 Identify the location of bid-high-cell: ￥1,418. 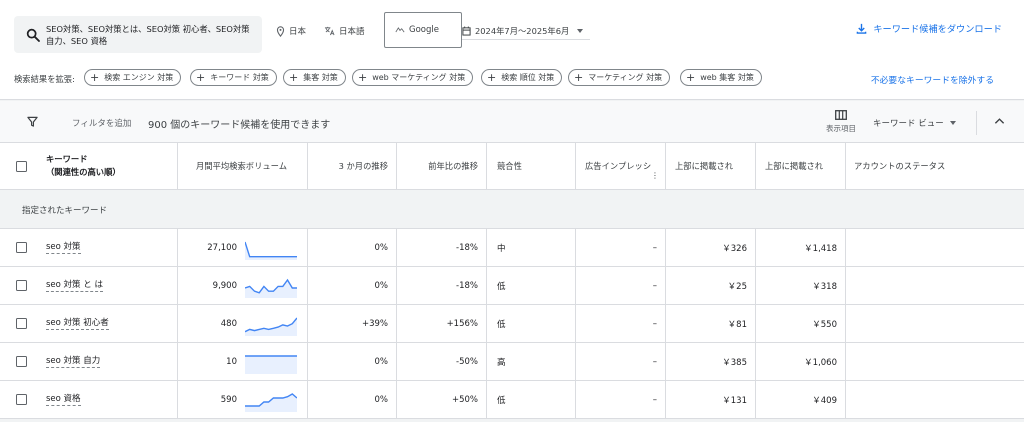
(800, 247).